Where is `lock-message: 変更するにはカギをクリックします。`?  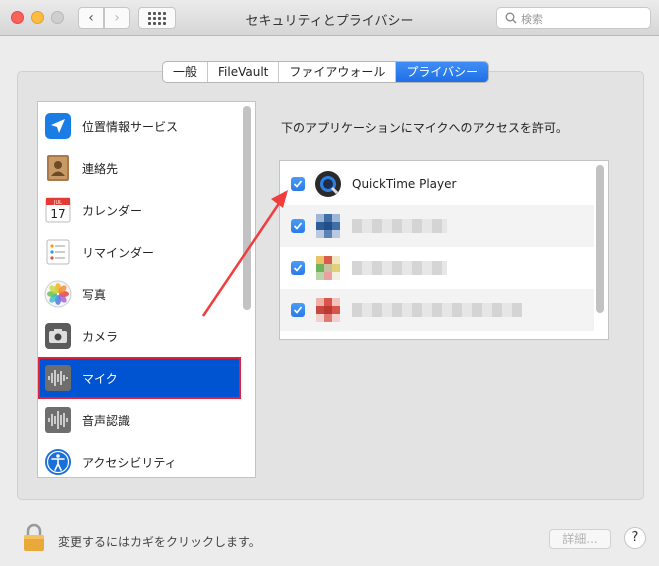
lock-message: 変更するにはカギをクリックします。 is located at coordinates (159, 542).